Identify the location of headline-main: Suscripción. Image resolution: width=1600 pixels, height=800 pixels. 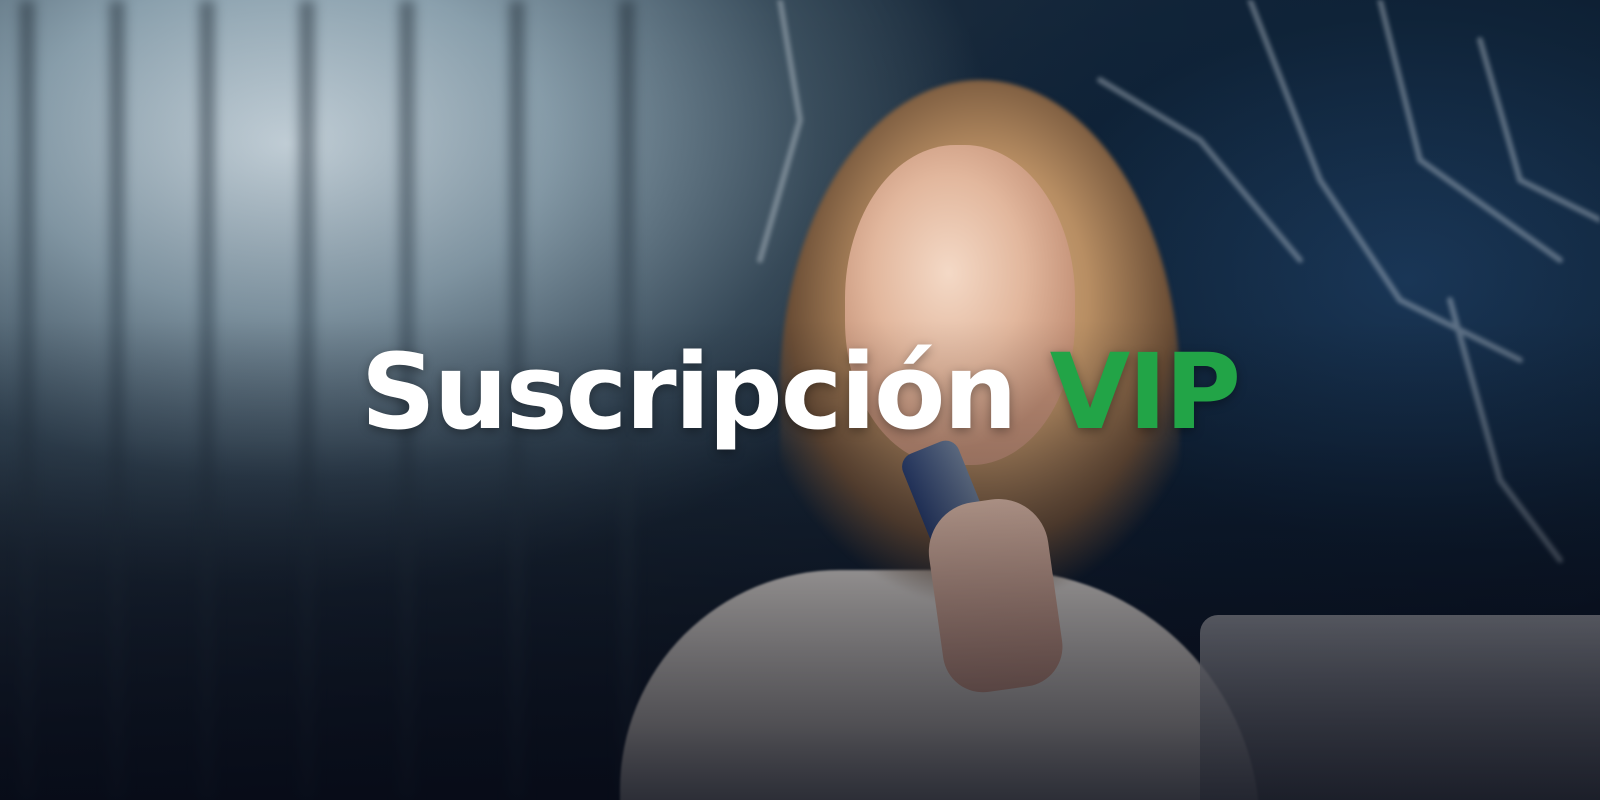
(689, 392).